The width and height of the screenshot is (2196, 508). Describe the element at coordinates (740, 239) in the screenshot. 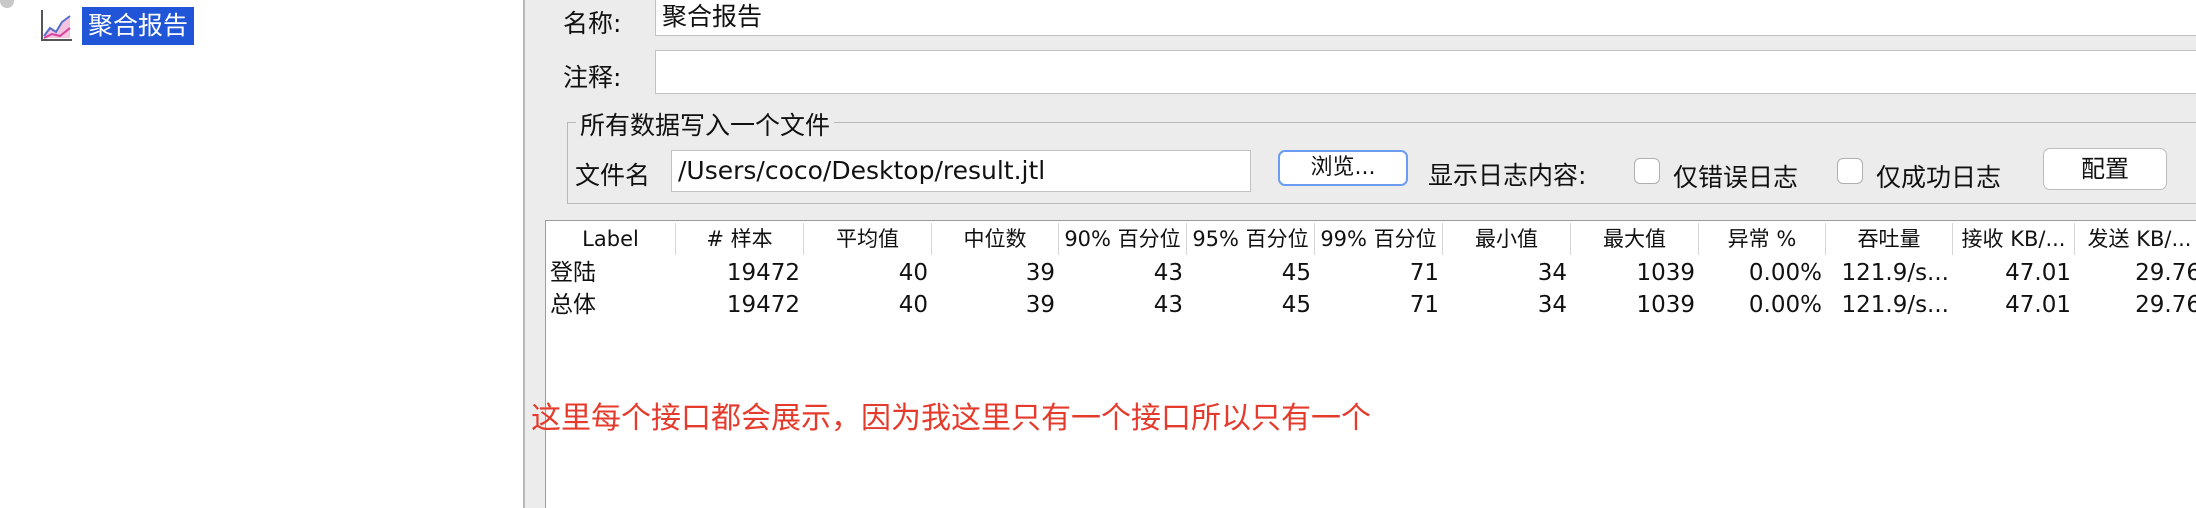

I see `column-header-samples: # 样本` at that location.